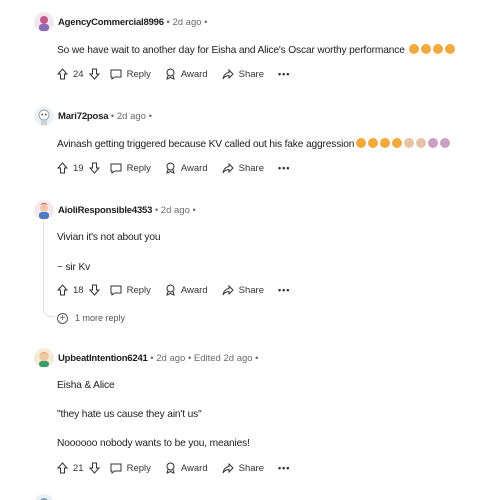  What do you see at coordinates (83, 116) in the screenshot?
I see `author-name: Mari72posa` at bounding box center [83, 116].